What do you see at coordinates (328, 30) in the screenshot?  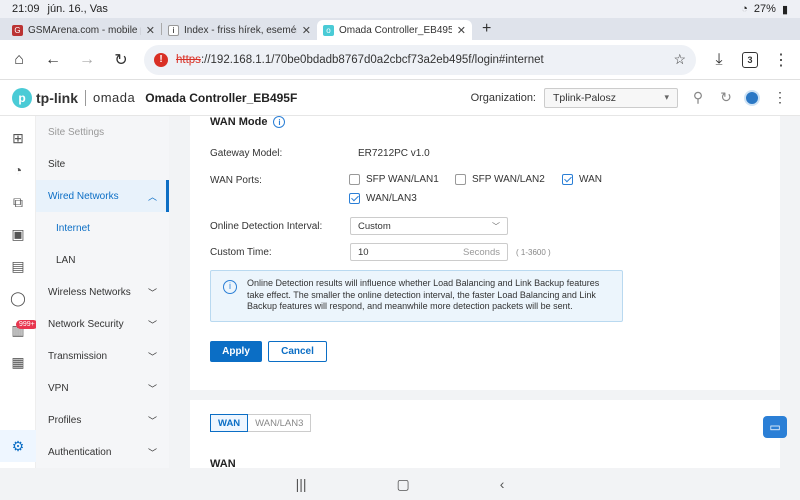 I see `omada-favicon-icon: o` at bounding box center [328, 30].